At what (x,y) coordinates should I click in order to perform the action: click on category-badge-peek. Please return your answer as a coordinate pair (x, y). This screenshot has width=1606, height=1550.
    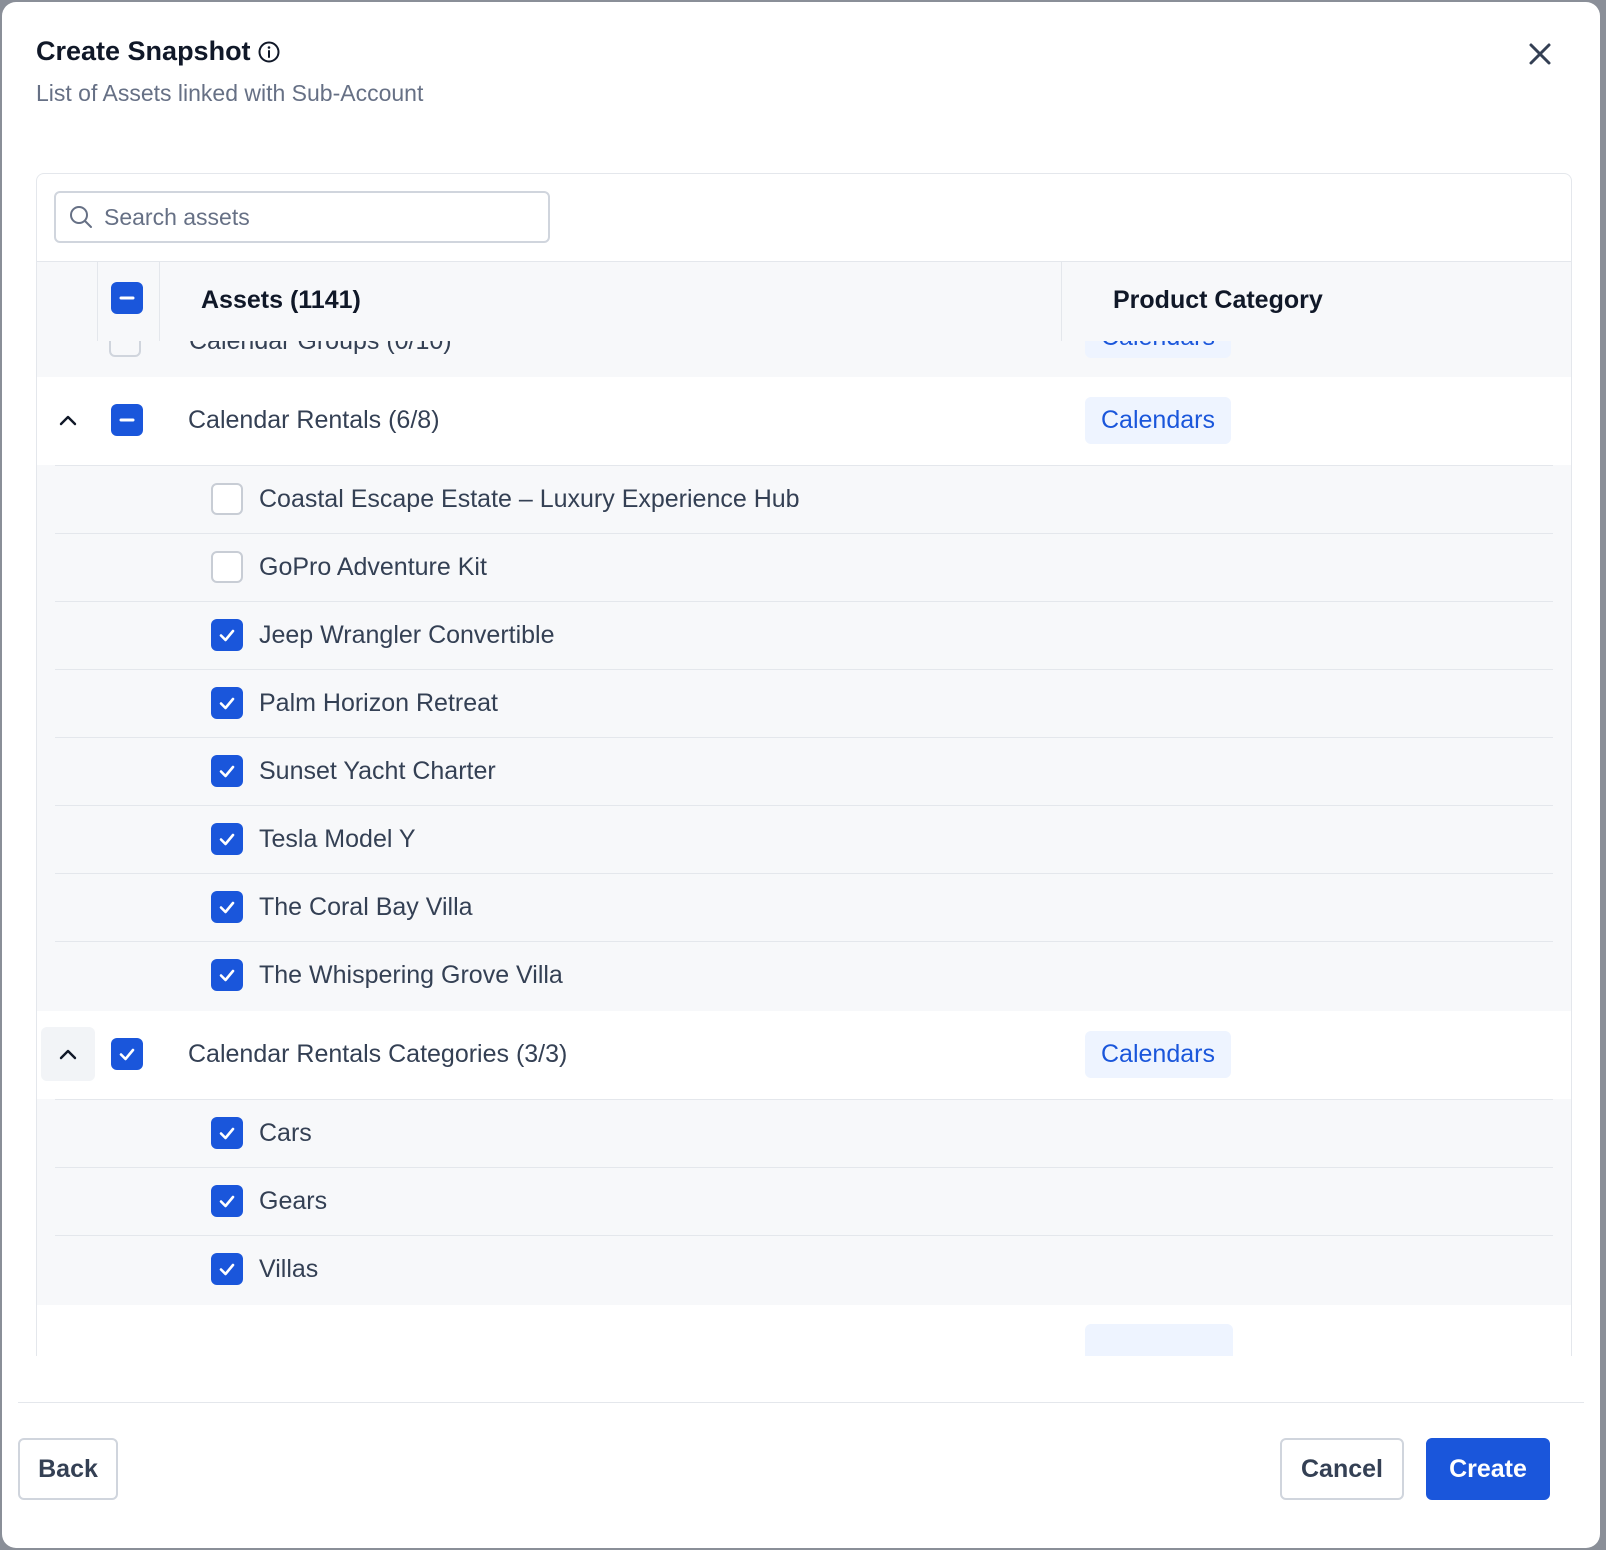
    Looking at the image, I should click on (1159, 1340).